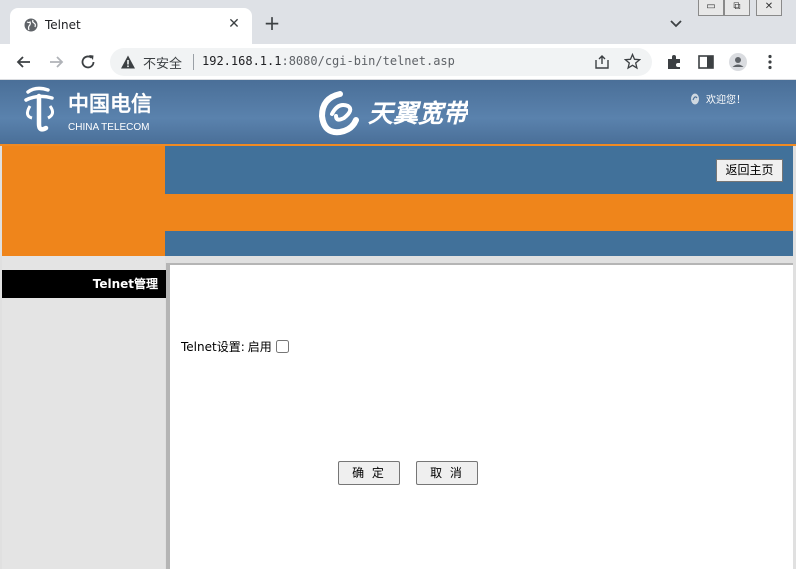 Image resolution: width=796 pixels, height=569 pixels. Describe the element at coordinates (479, 170) in the screenshot. I see `header-blue-bar` at that location.